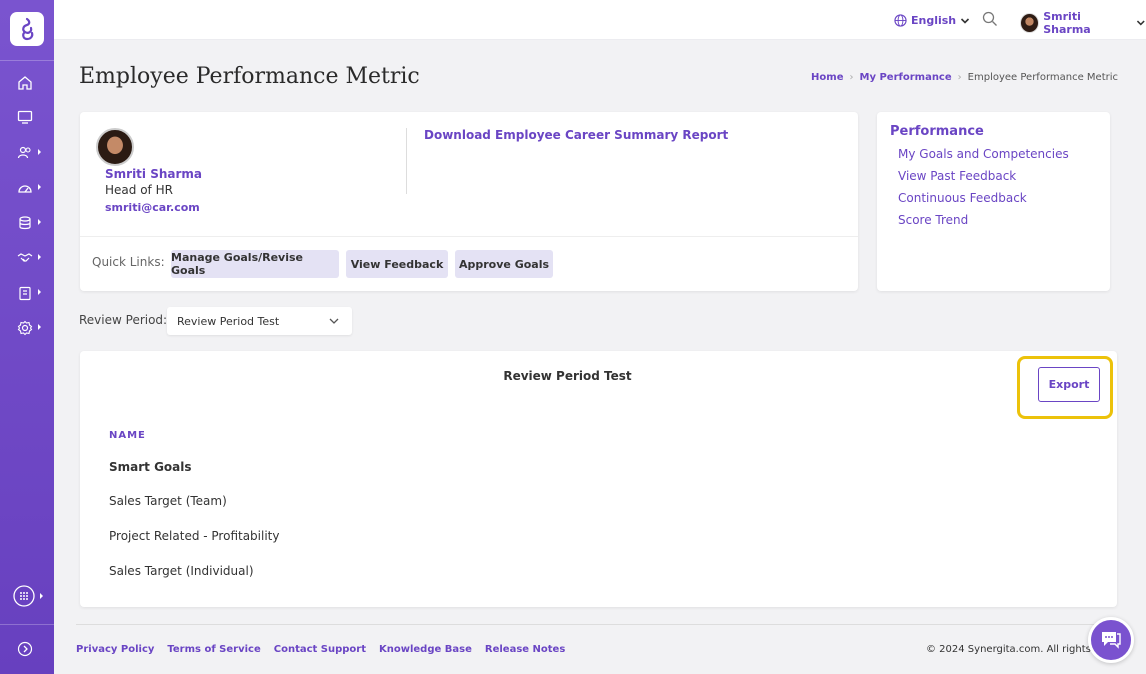 Image resolution: width=1146 pixels, height=674 pixels. Describe the element at coordinates (194, 536) in the screenshot. I see `table-row: Project Related - Profitability` at that location.